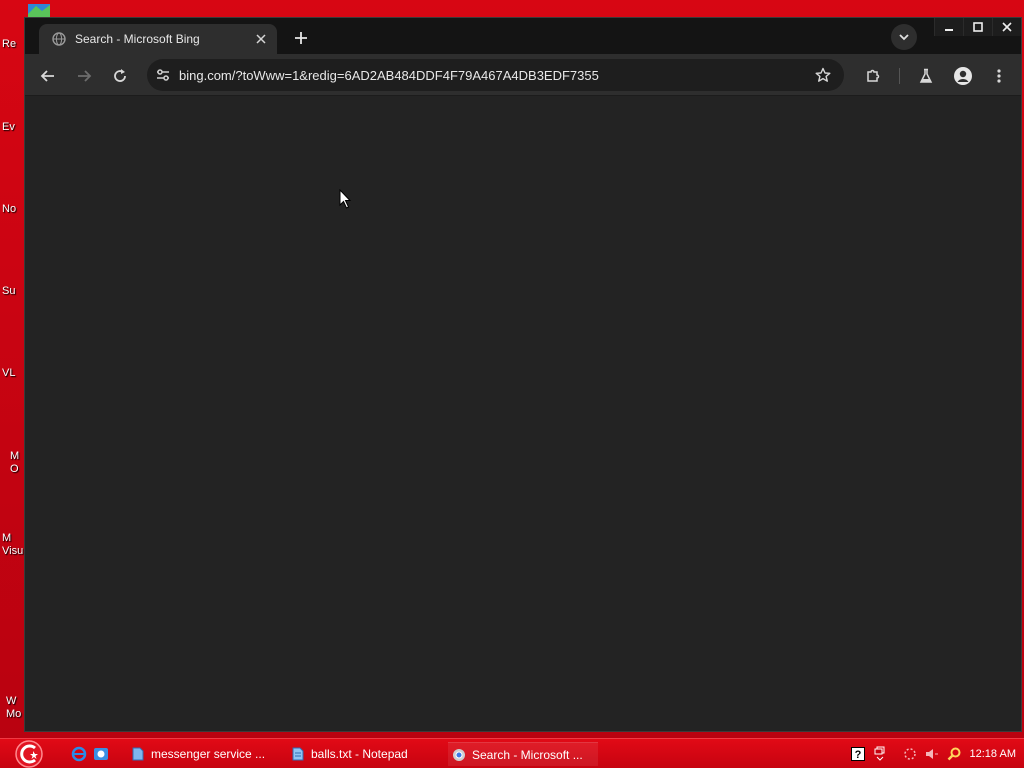 Image resolution: width=1024 pixels, height=768 pixels. I want to click on system-tray: ? 12:18 AM, so click(937, 753).